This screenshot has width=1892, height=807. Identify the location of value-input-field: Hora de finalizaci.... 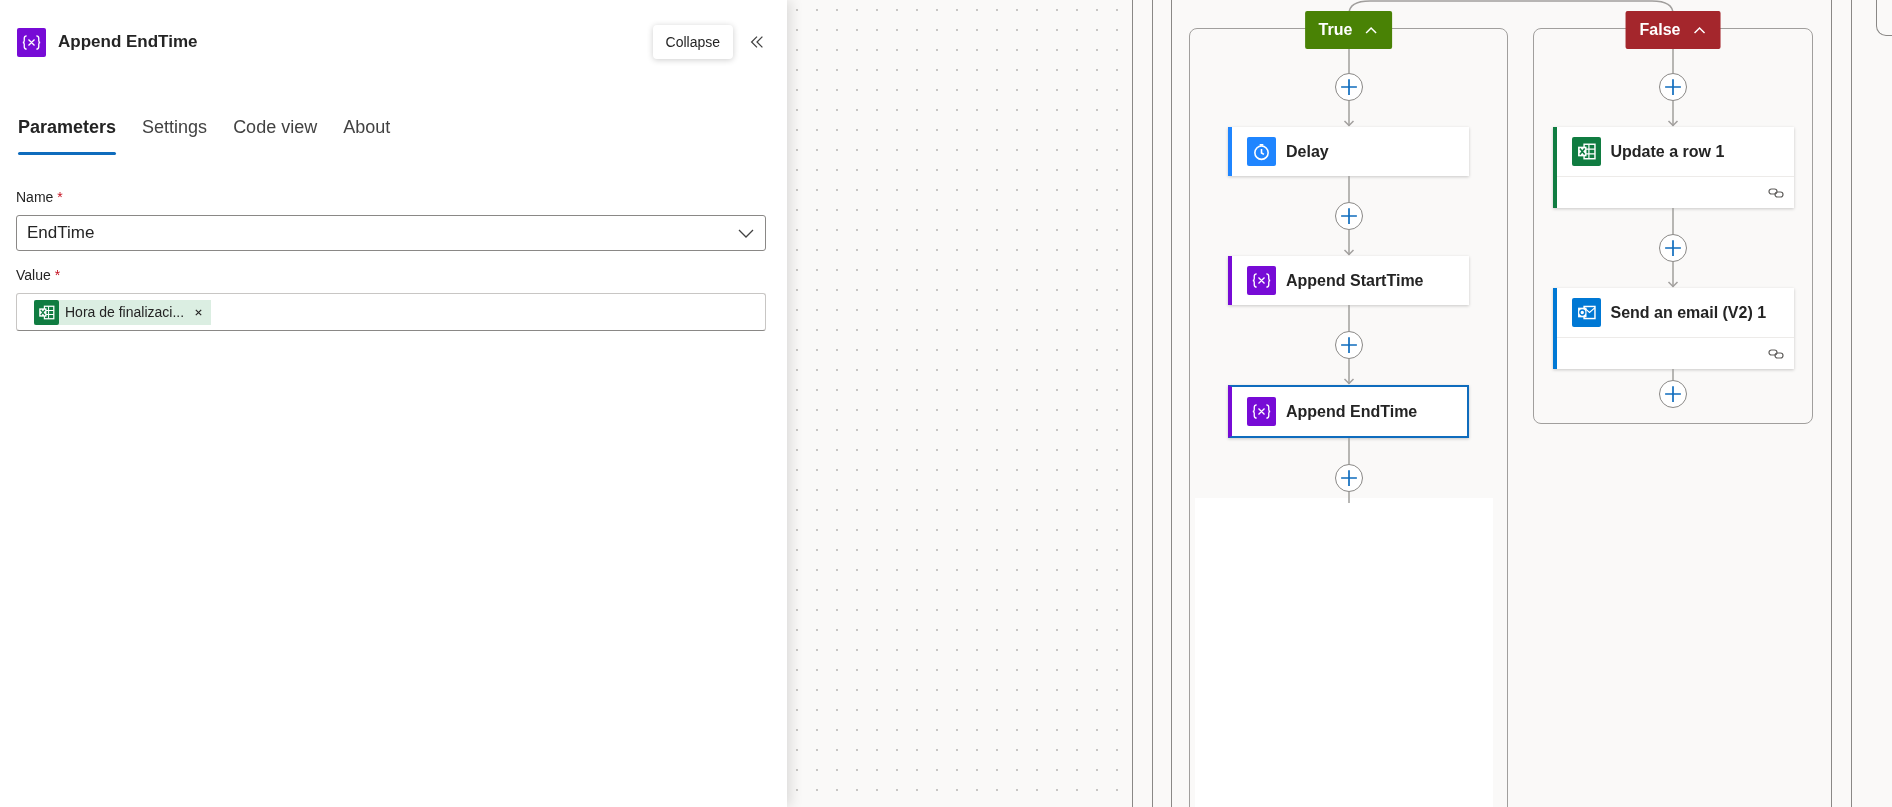
(391, 312).